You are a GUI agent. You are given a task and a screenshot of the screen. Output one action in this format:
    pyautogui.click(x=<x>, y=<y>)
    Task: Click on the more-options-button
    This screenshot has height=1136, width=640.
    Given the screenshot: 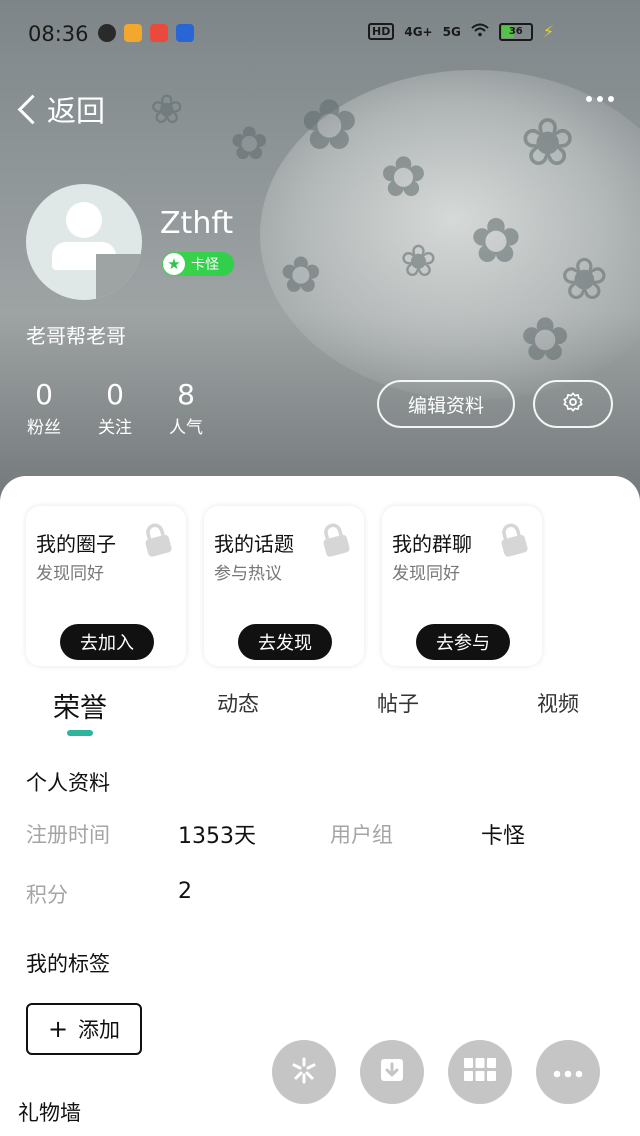 What is the action you would take?
    pyautogui.click(x=568, y=1072)
    